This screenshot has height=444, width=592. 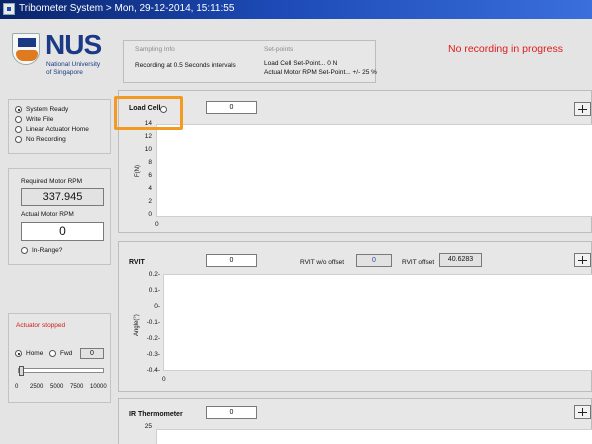 What do you see at coordinates (418, 262) in the screenshot?
I see `rvit-offset-label: RVIT offset` at bounding box center [418, 262].